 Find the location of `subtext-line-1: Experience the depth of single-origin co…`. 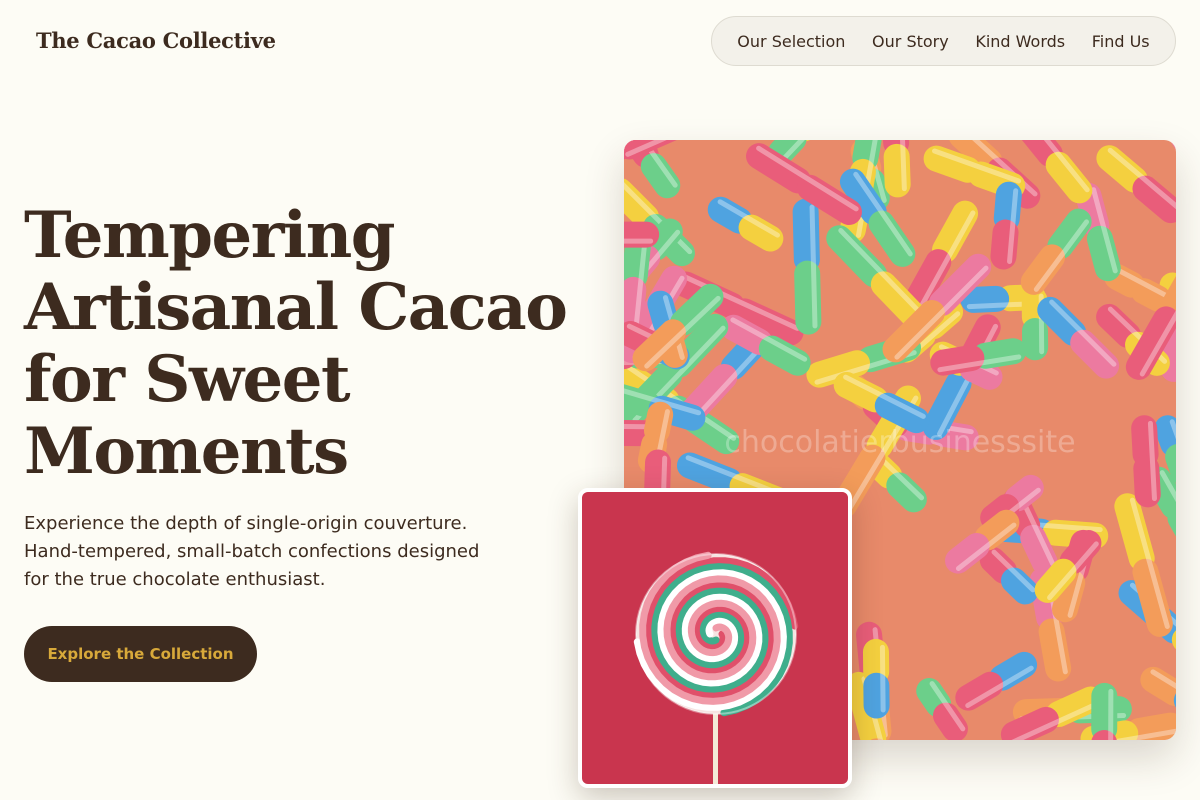

subtext-line-1: Experience the depth of single-origin co… is located at coordinates (246, 523).